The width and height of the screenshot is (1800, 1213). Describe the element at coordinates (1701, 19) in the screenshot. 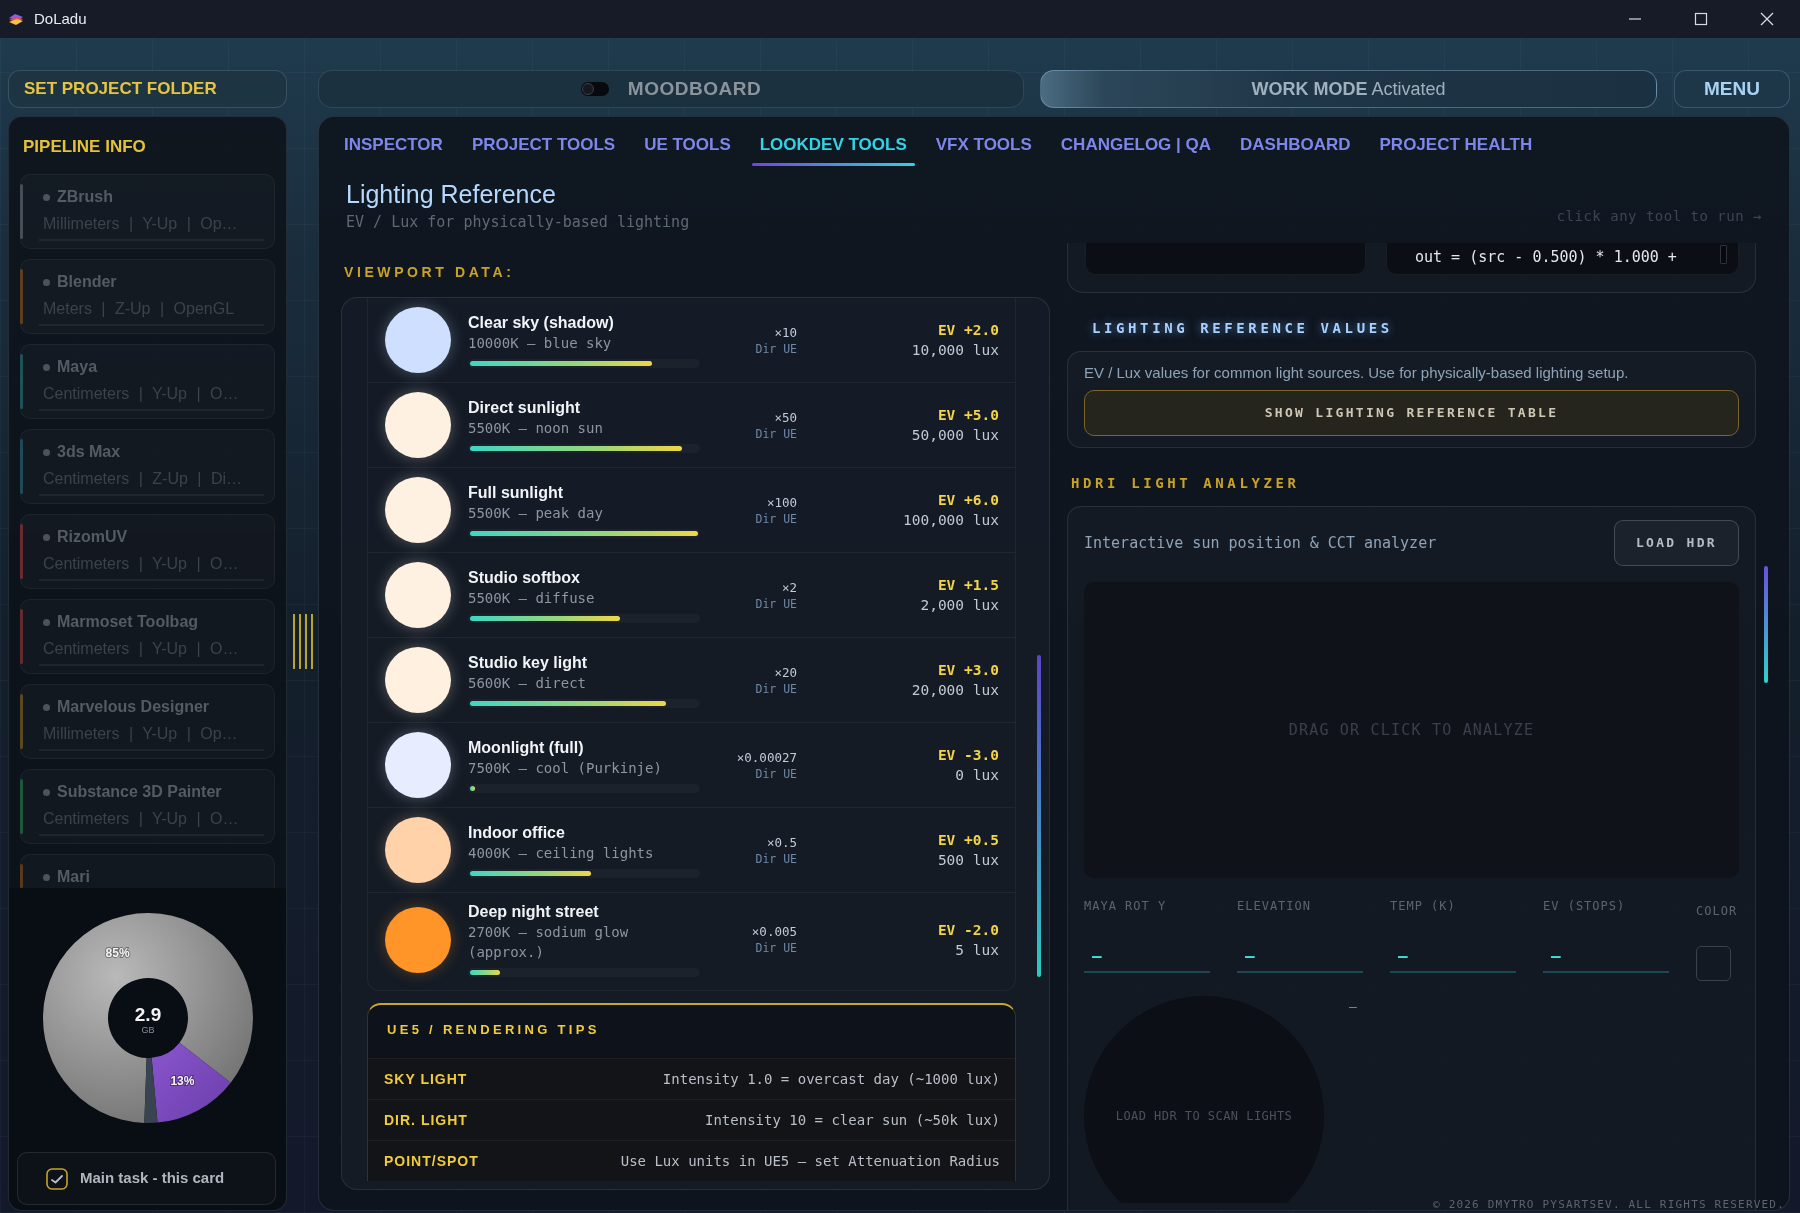

I see `maximize-icon` at that location.